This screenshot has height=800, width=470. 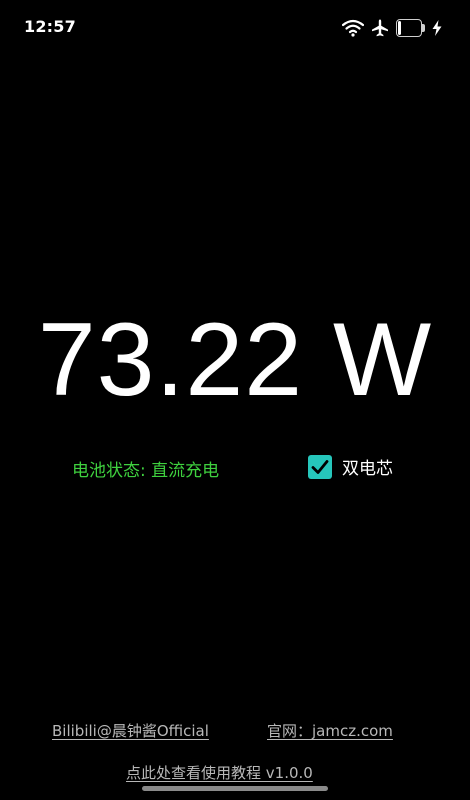 I want to click on status-bar: 12:57 6, so click(x=235, y=28).